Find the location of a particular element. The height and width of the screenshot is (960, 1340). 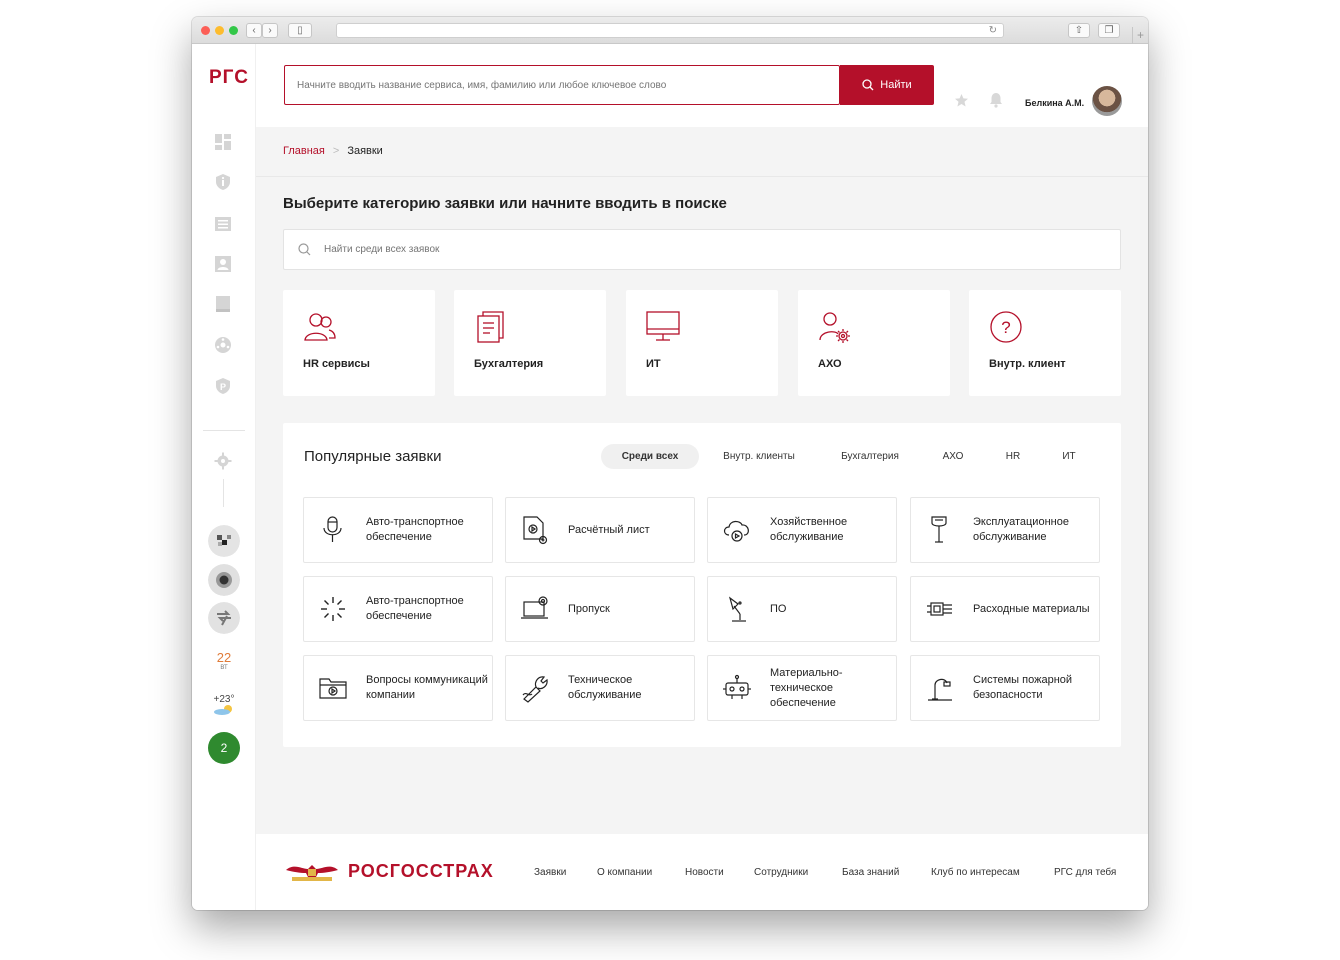

gear-icon is located at coordinates (223, 461).